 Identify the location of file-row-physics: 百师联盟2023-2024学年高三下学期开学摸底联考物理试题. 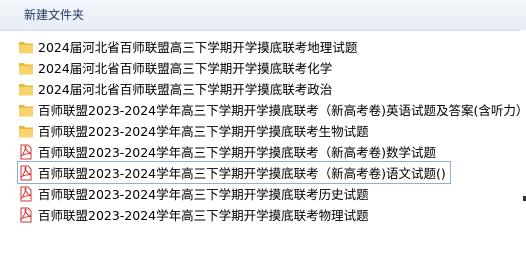
(193, 214).